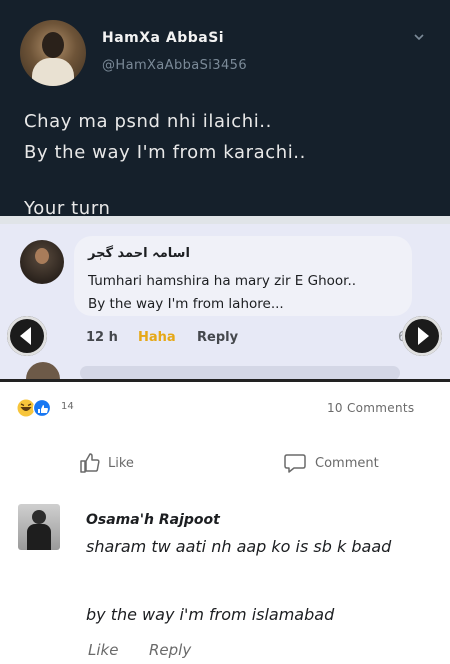  What do you see at coordinates (26, 408) in the screenshot?
I see `haha-emoji-icon` at bounding box center [26, 408].